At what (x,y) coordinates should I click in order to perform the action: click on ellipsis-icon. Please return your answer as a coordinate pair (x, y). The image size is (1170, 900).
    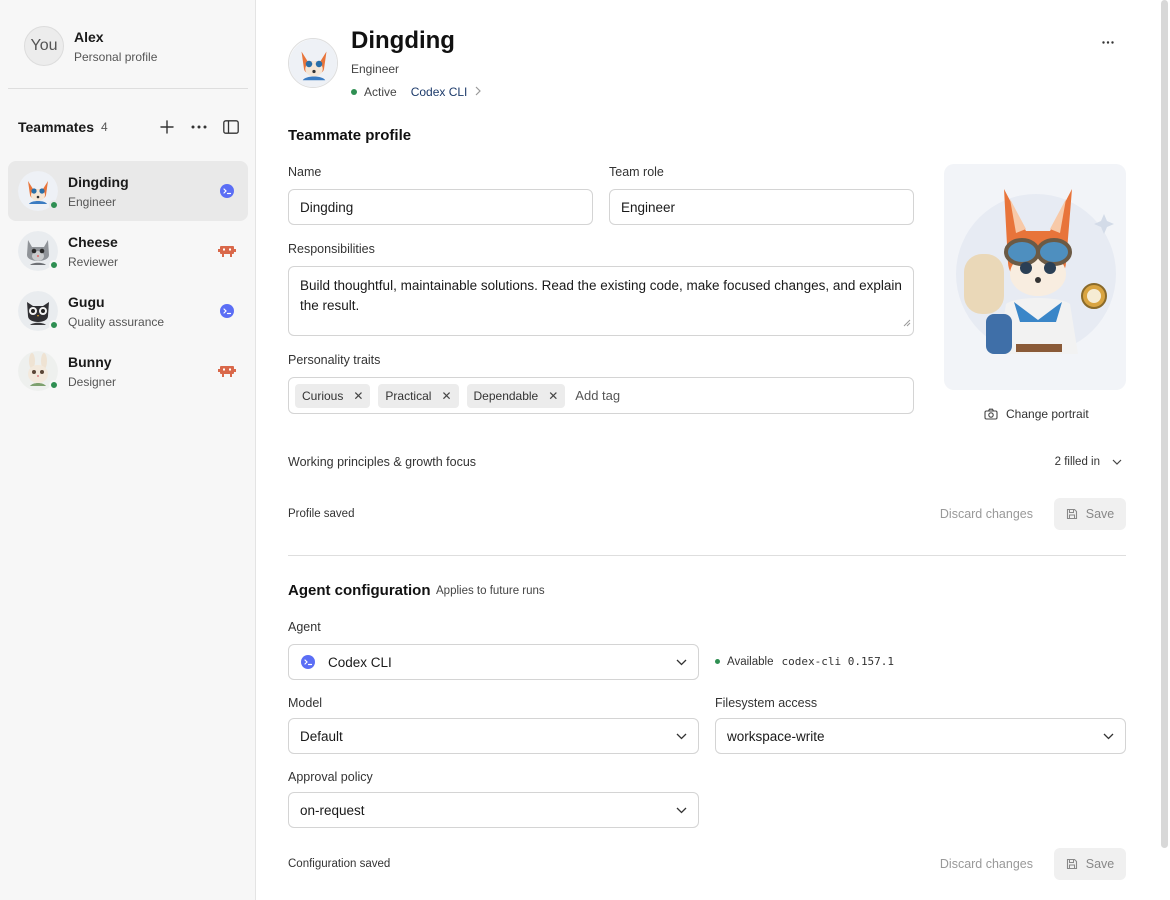
    Looking at the image, I should click on (1108, 42).